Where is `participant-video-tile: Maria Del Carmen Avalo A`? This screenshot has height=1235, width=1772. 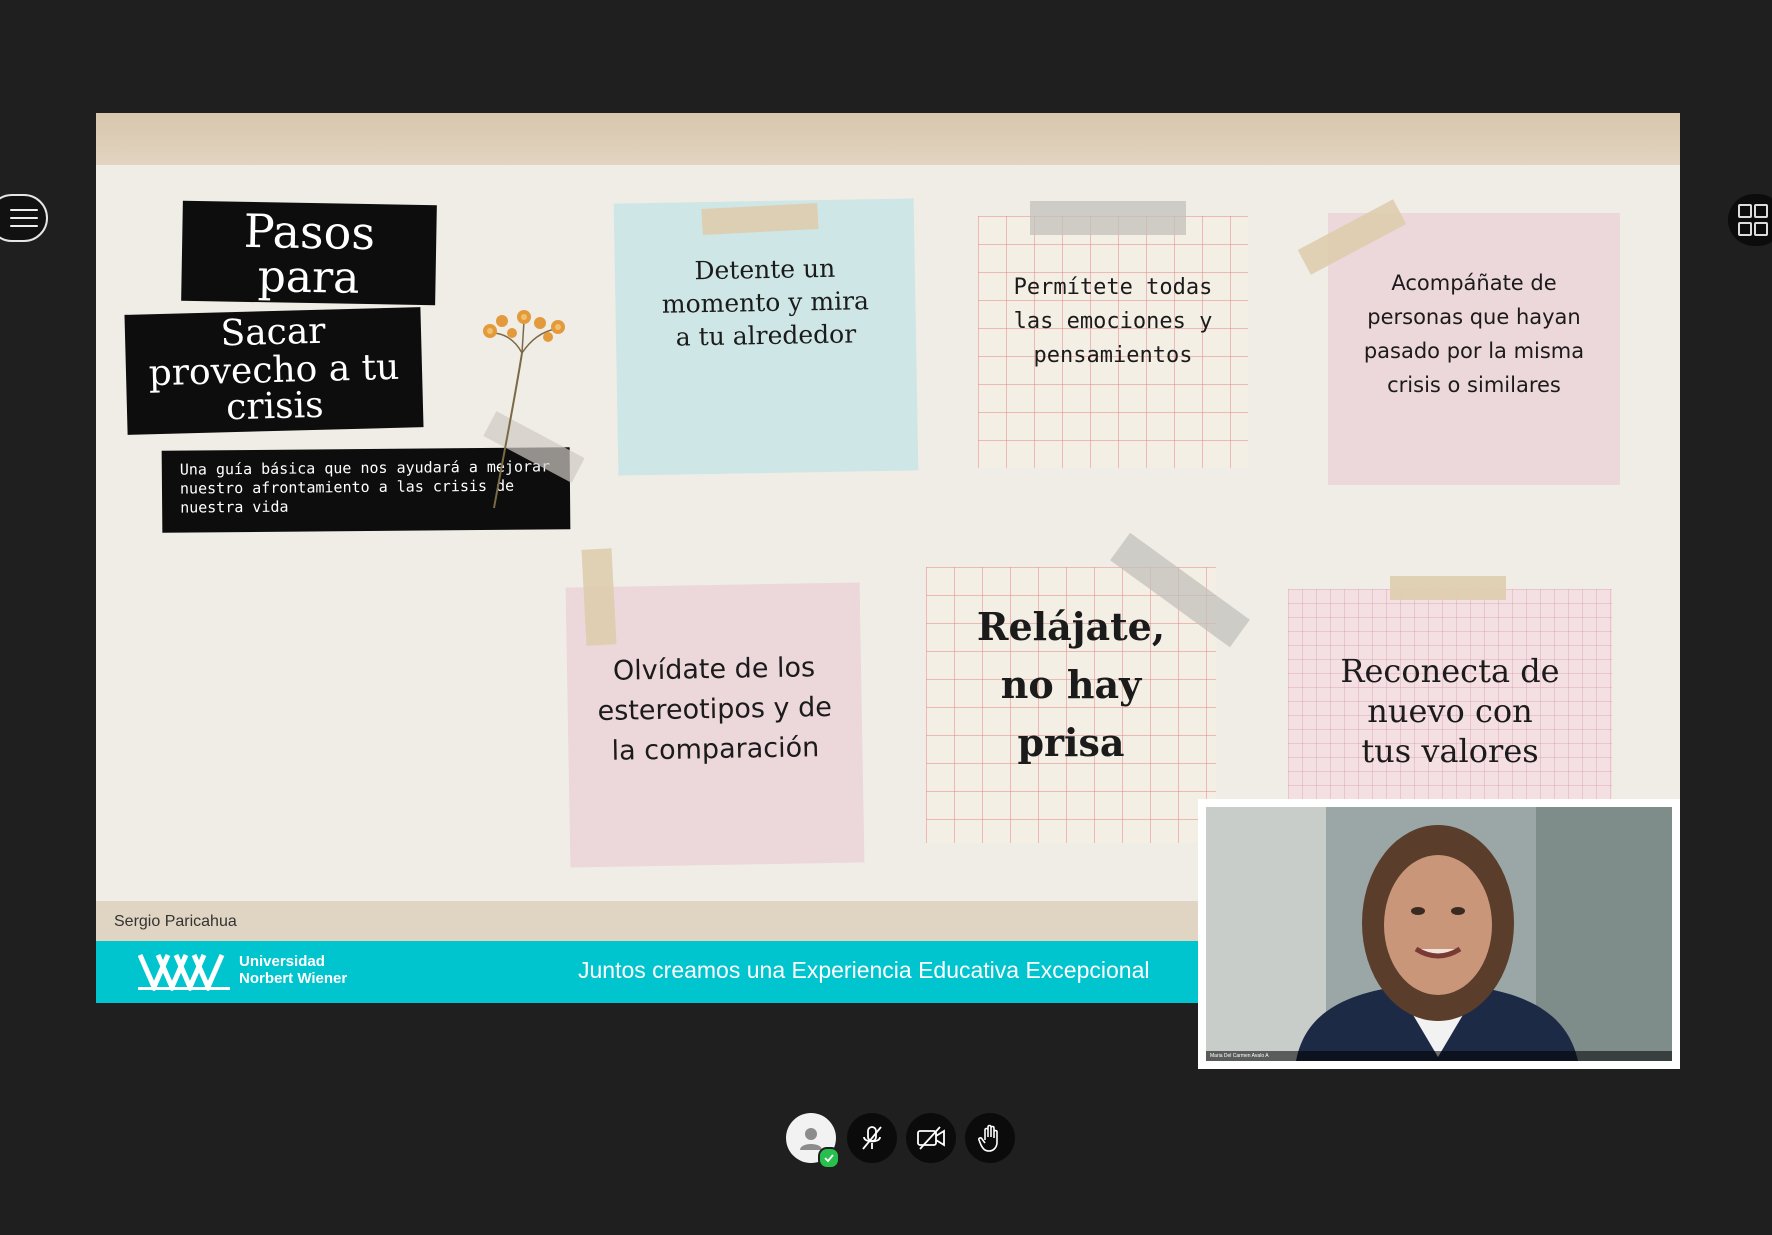
participant-video-tile: Maria Del Carmen Avalo A is located at coordinates (1439, 934).